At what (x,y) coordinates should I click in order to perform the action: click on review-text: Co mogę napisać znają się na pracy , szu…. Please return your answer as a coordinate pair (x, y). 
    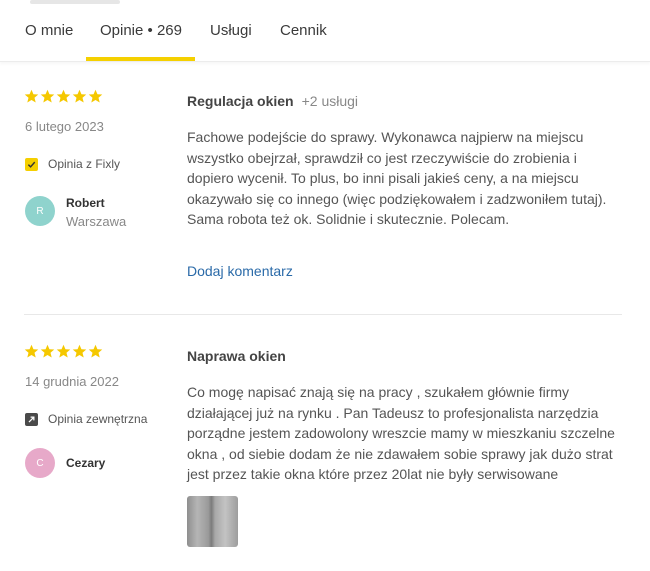
    Looking at the image, I should click on (401, 433).